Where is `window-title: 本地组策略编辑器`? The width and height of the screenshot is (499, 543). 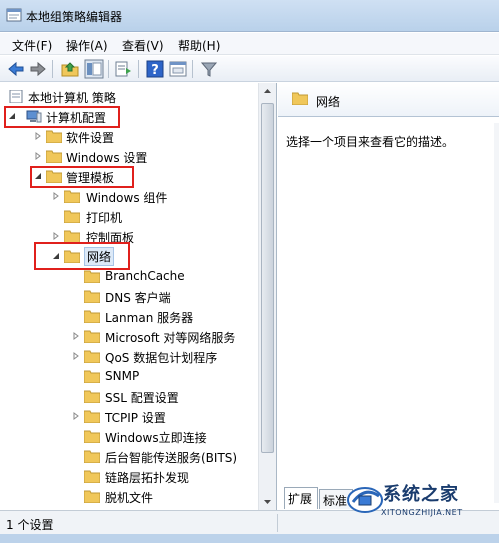 window-title: 本地组策略编辑器 is located at coordinates (74, 17).